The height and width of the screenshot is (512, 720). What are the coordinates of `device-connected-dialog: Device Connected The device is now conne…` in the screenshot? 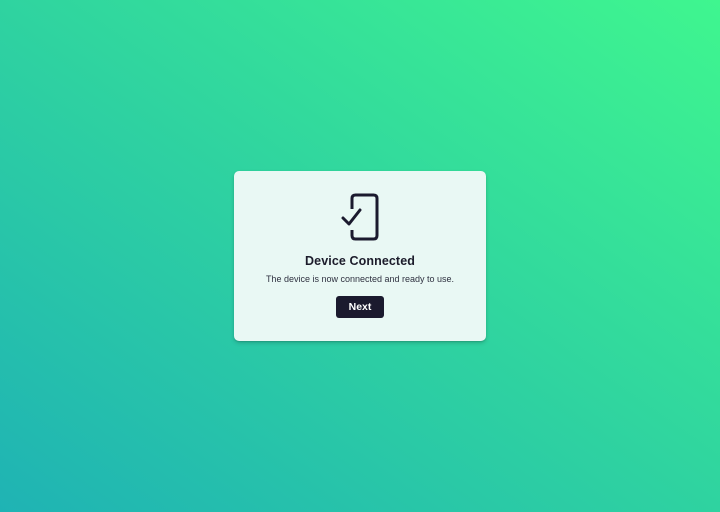 It's located at (360, 256).